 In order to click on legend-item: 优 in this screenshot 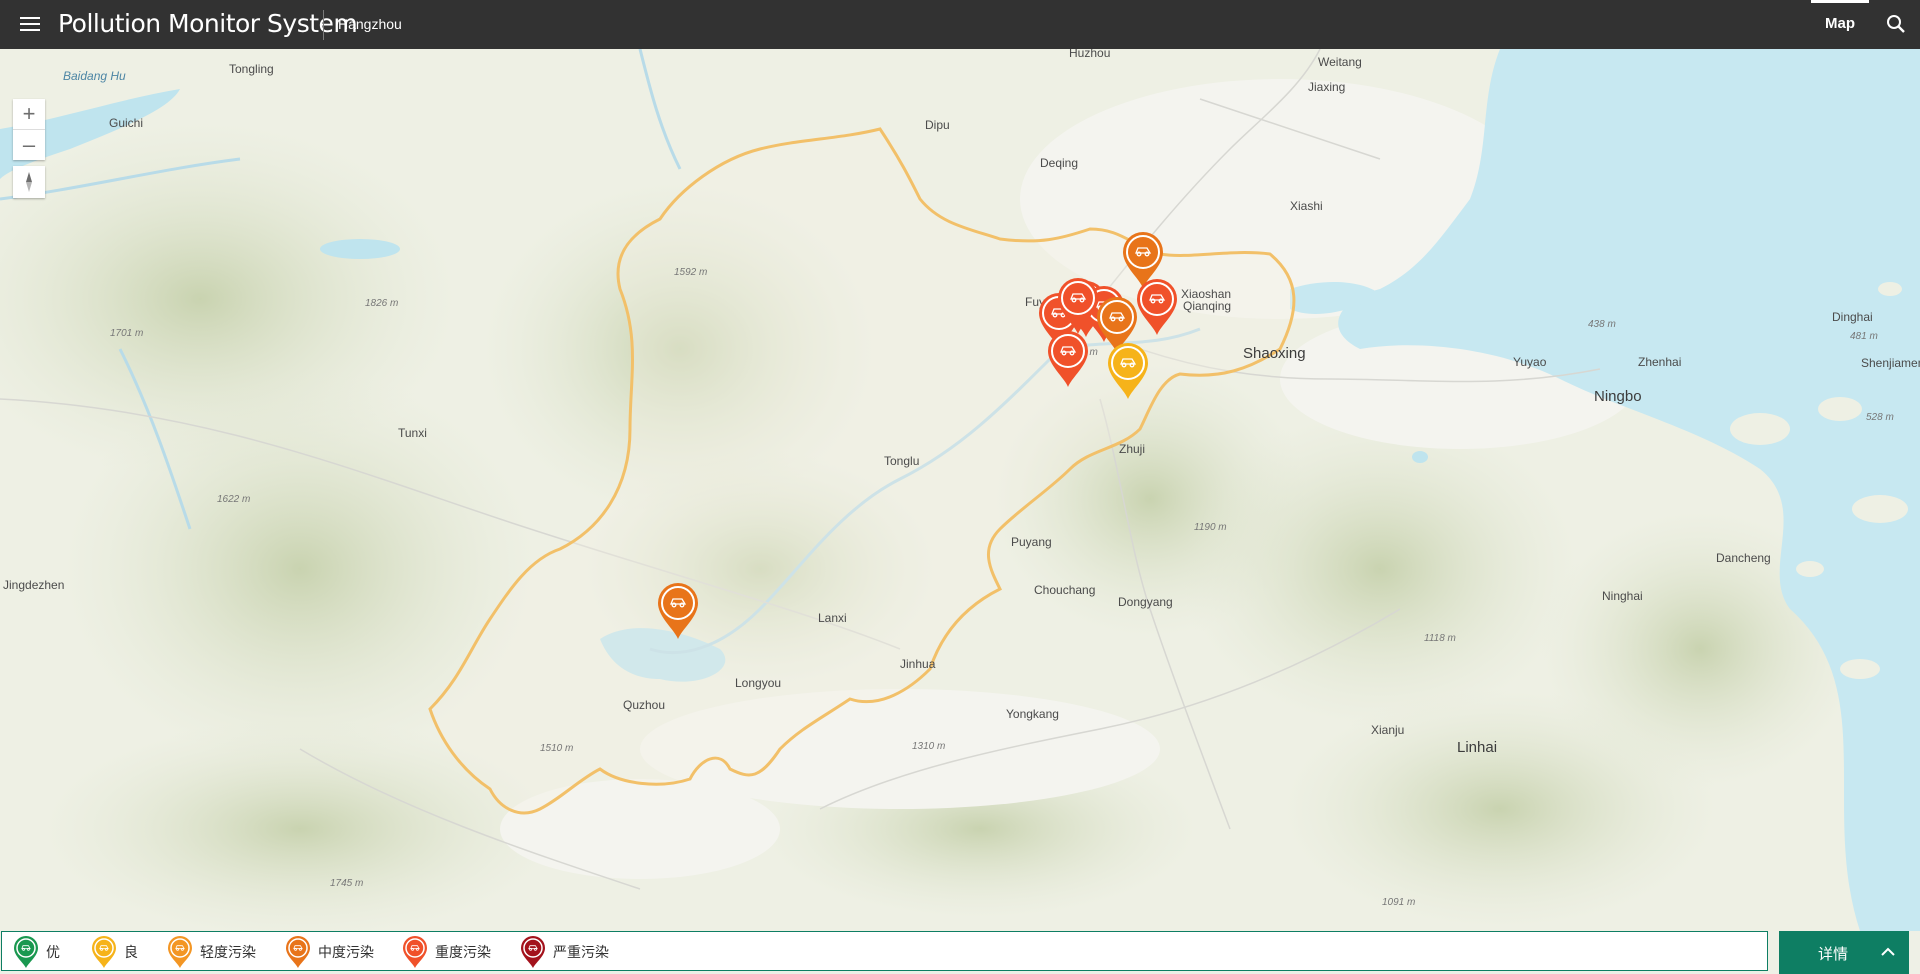, I will do `click(36, 952)`.